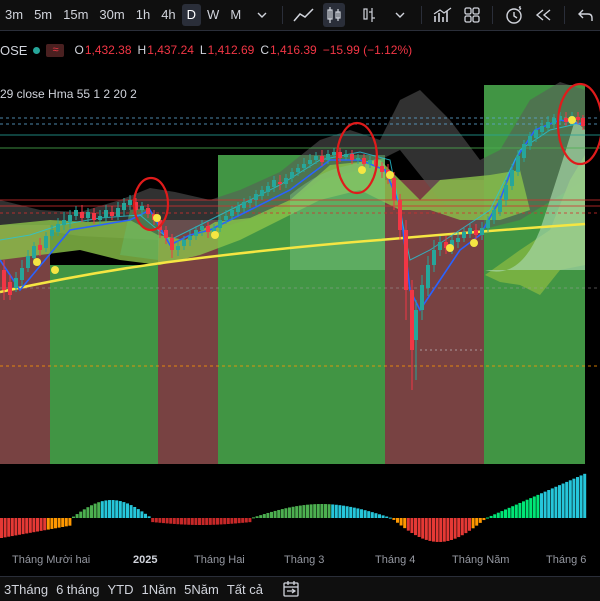 The image size is (600, 601). What do you see at coordinates (168, 15) in the screenshot?
I see `timeframe-4h-button: 4h` at bounding box center [168, 15].